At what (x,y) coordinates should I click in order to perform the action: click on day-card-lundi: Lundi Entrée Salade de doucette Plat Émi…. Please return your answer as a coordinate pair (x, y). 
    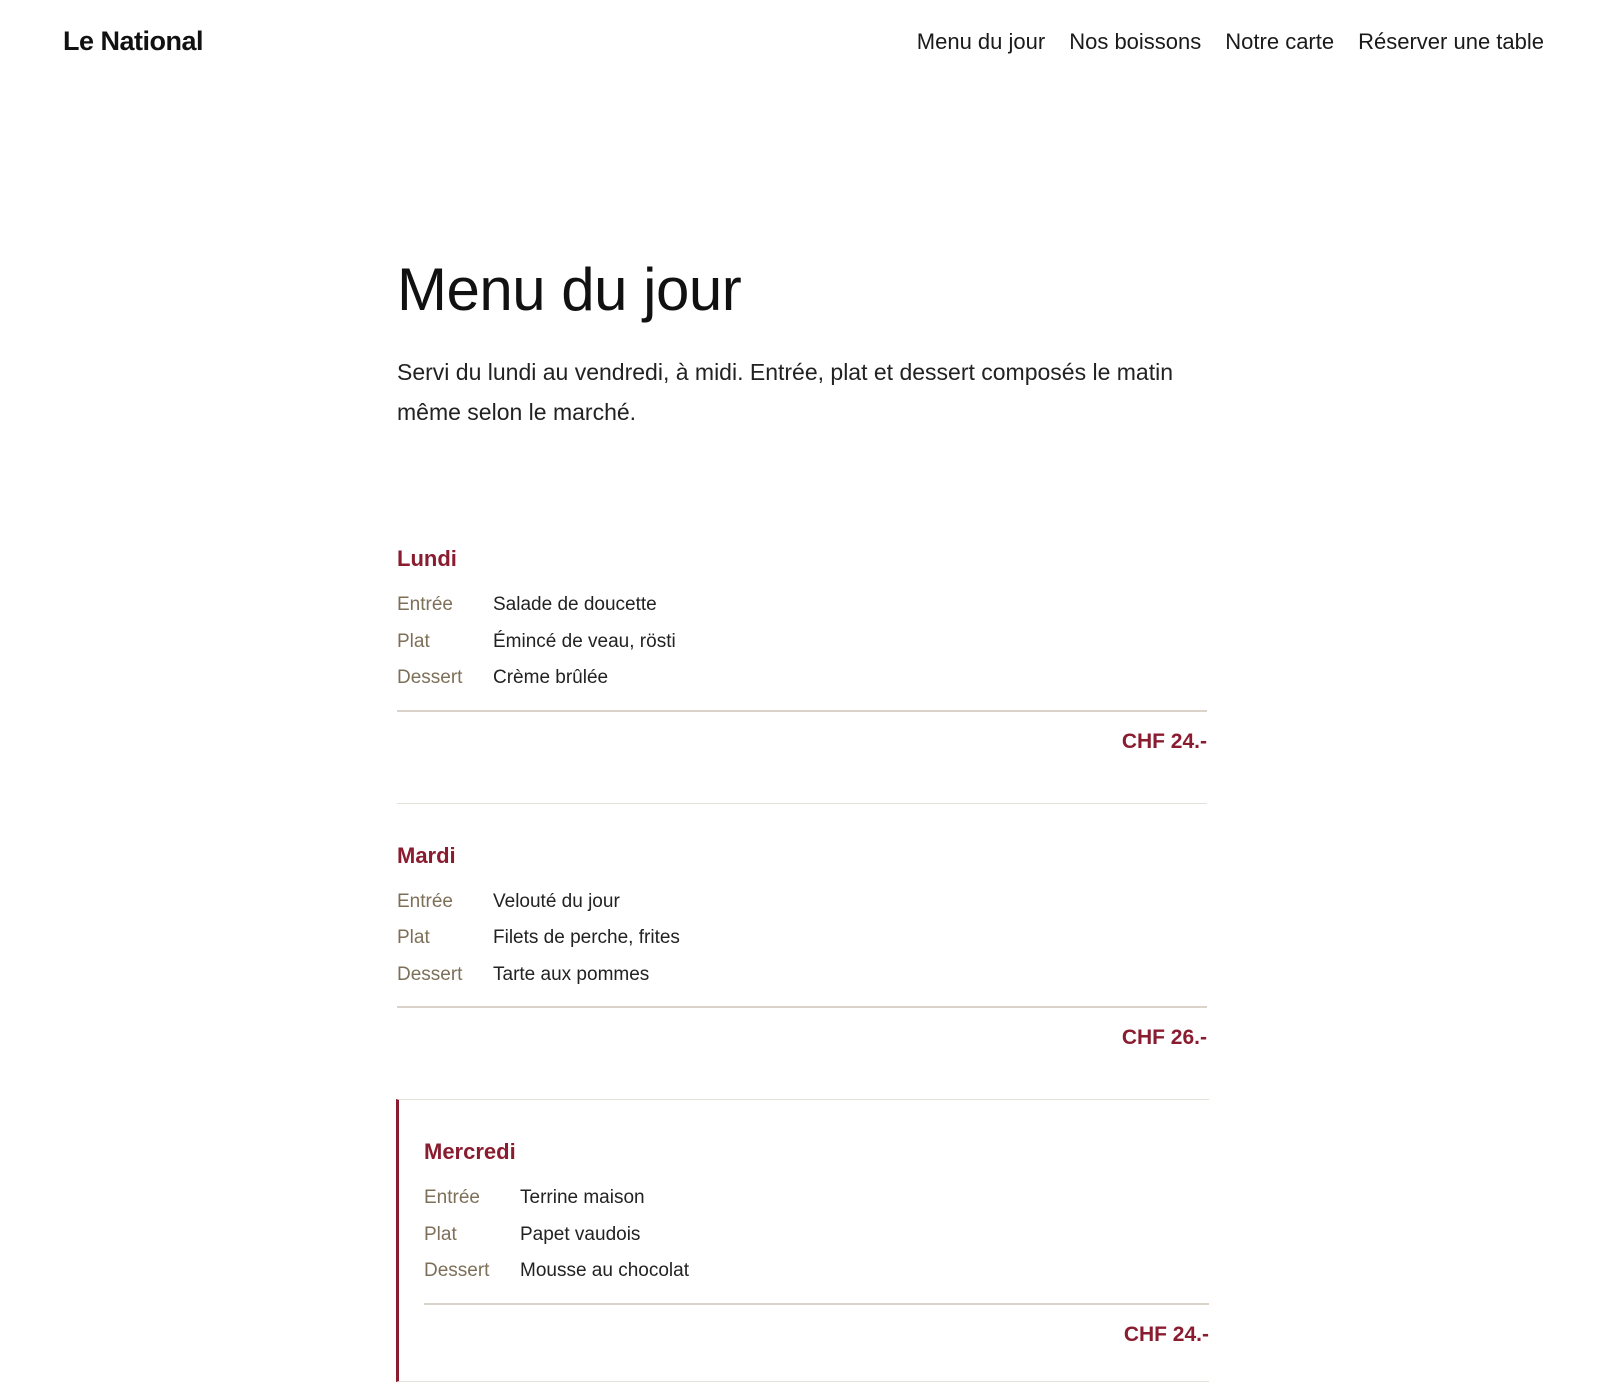
    Looking at the image, I should click on (802, 669).